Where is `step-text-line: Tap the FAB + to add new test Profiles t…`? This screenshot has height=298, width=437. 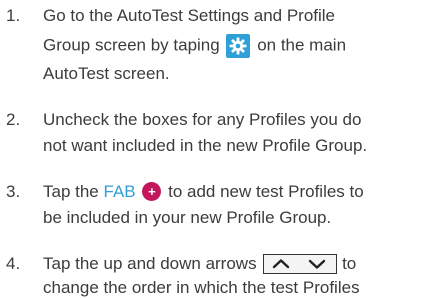
step-text-line: Tap the FAB + to add new test Profiles t… is located at coordinates (203, 192).